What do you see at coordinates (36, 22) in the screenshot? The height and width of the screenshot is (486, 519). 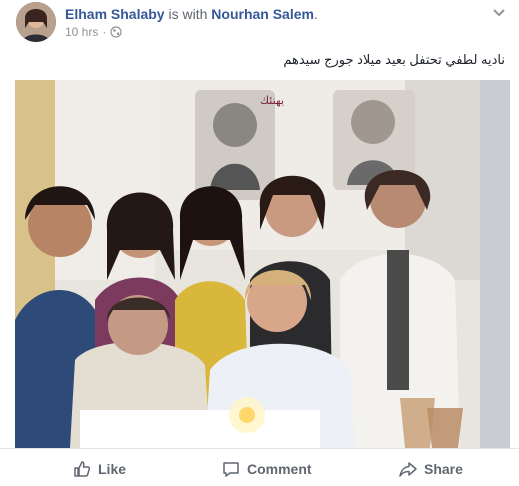 I see `avatar` at bounding box center [36, 22].